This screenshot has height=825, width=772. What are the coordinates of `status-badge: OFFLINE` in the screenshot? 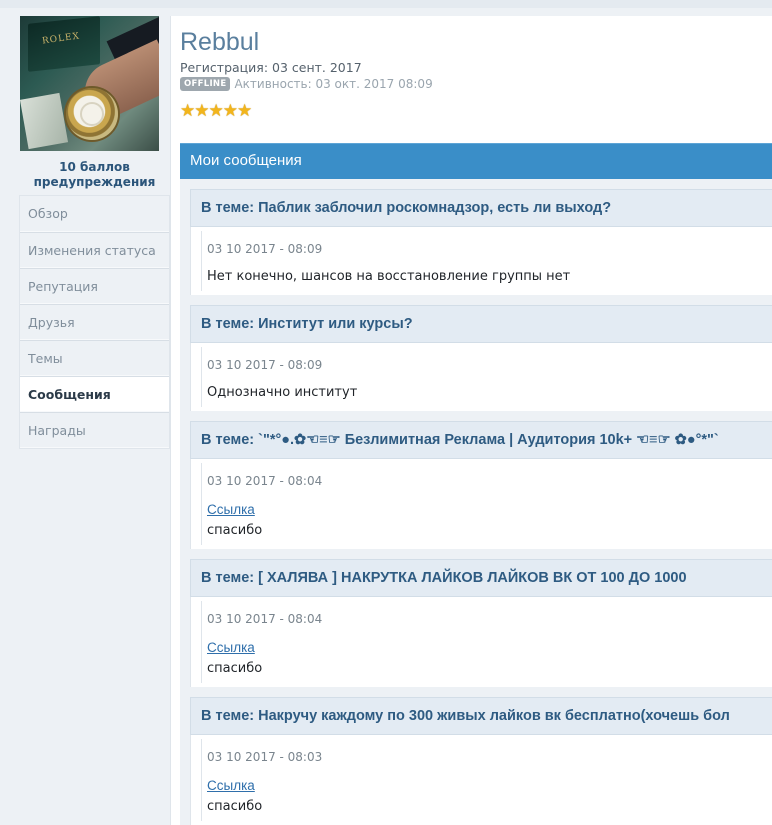 It's located at (205, 84).